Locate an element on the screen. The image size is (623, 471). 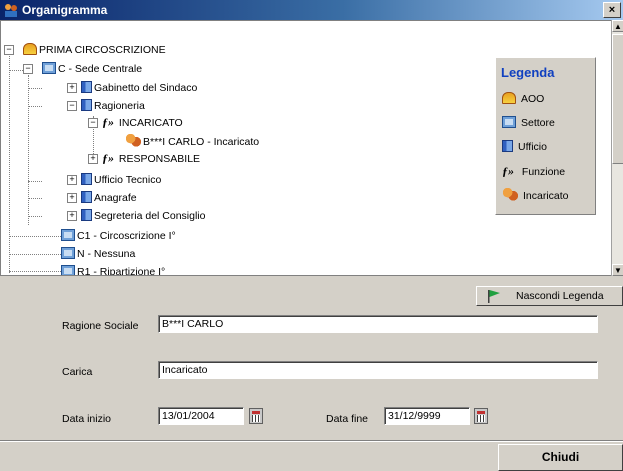
legend-item-settore: Settore is located at coordinates (528, 122).